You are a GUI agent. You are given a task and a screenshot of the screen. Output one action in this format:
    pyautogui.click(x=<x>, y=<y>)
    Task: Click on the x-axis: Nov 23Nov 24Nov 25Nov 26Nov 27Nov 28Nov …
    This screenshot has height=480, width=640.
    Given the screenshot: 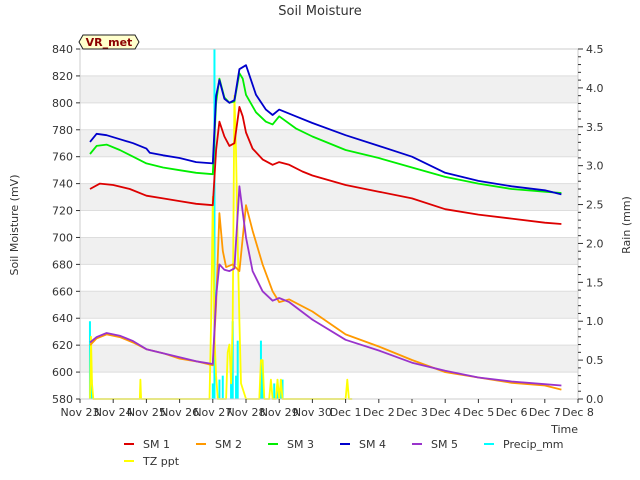 What is the action you would take?
    pyautogui.click(x=327, y=409)
    